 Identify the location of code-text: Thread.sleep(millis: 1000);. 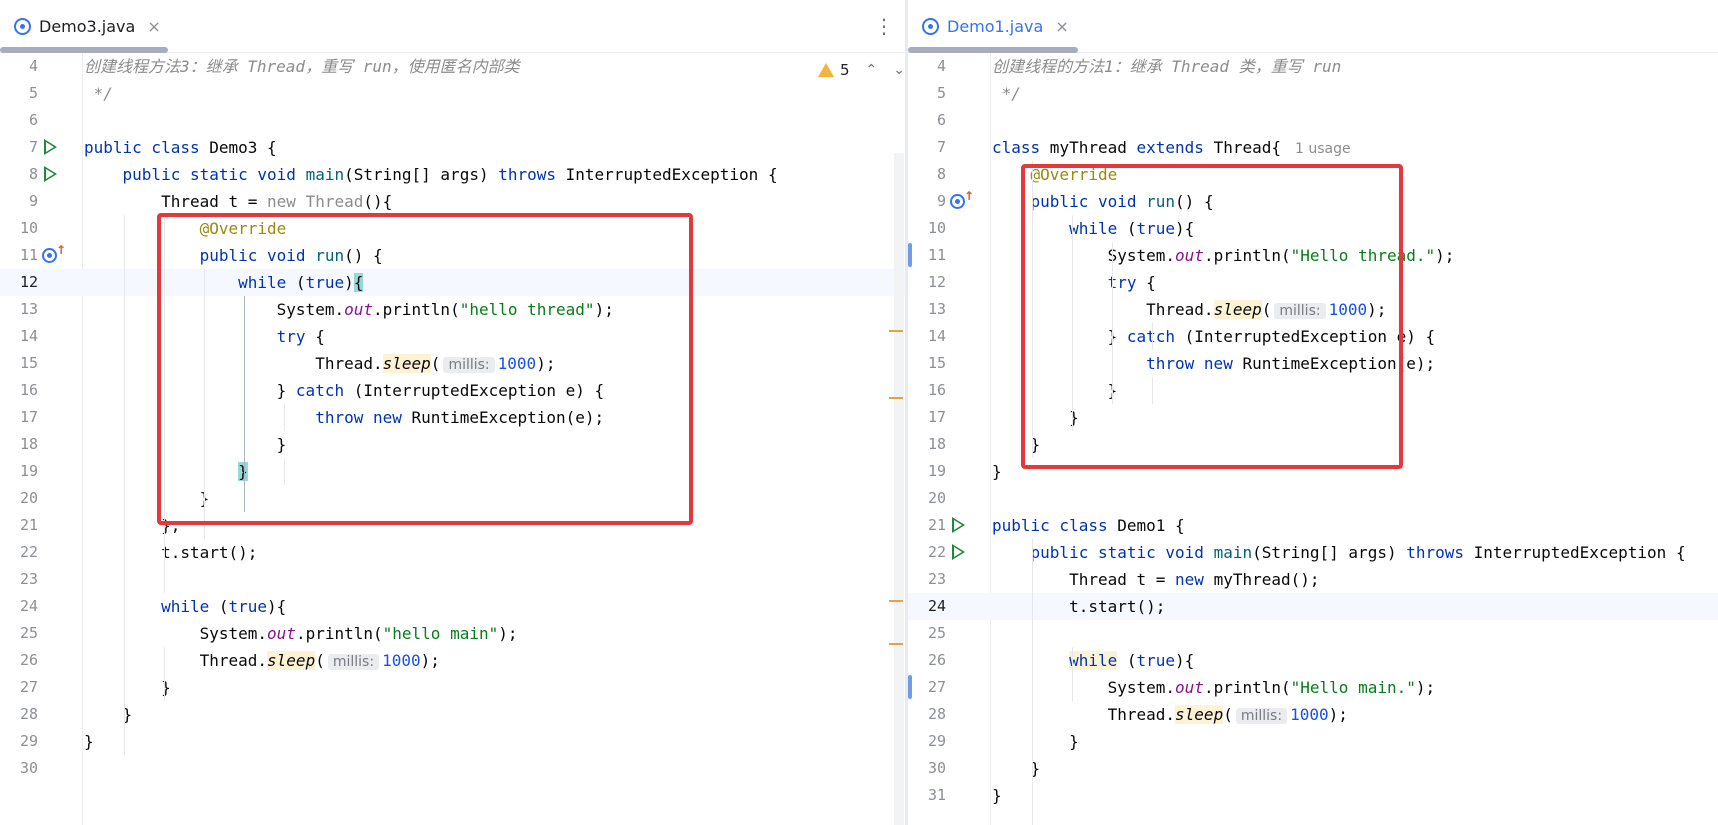
(1170, 715).